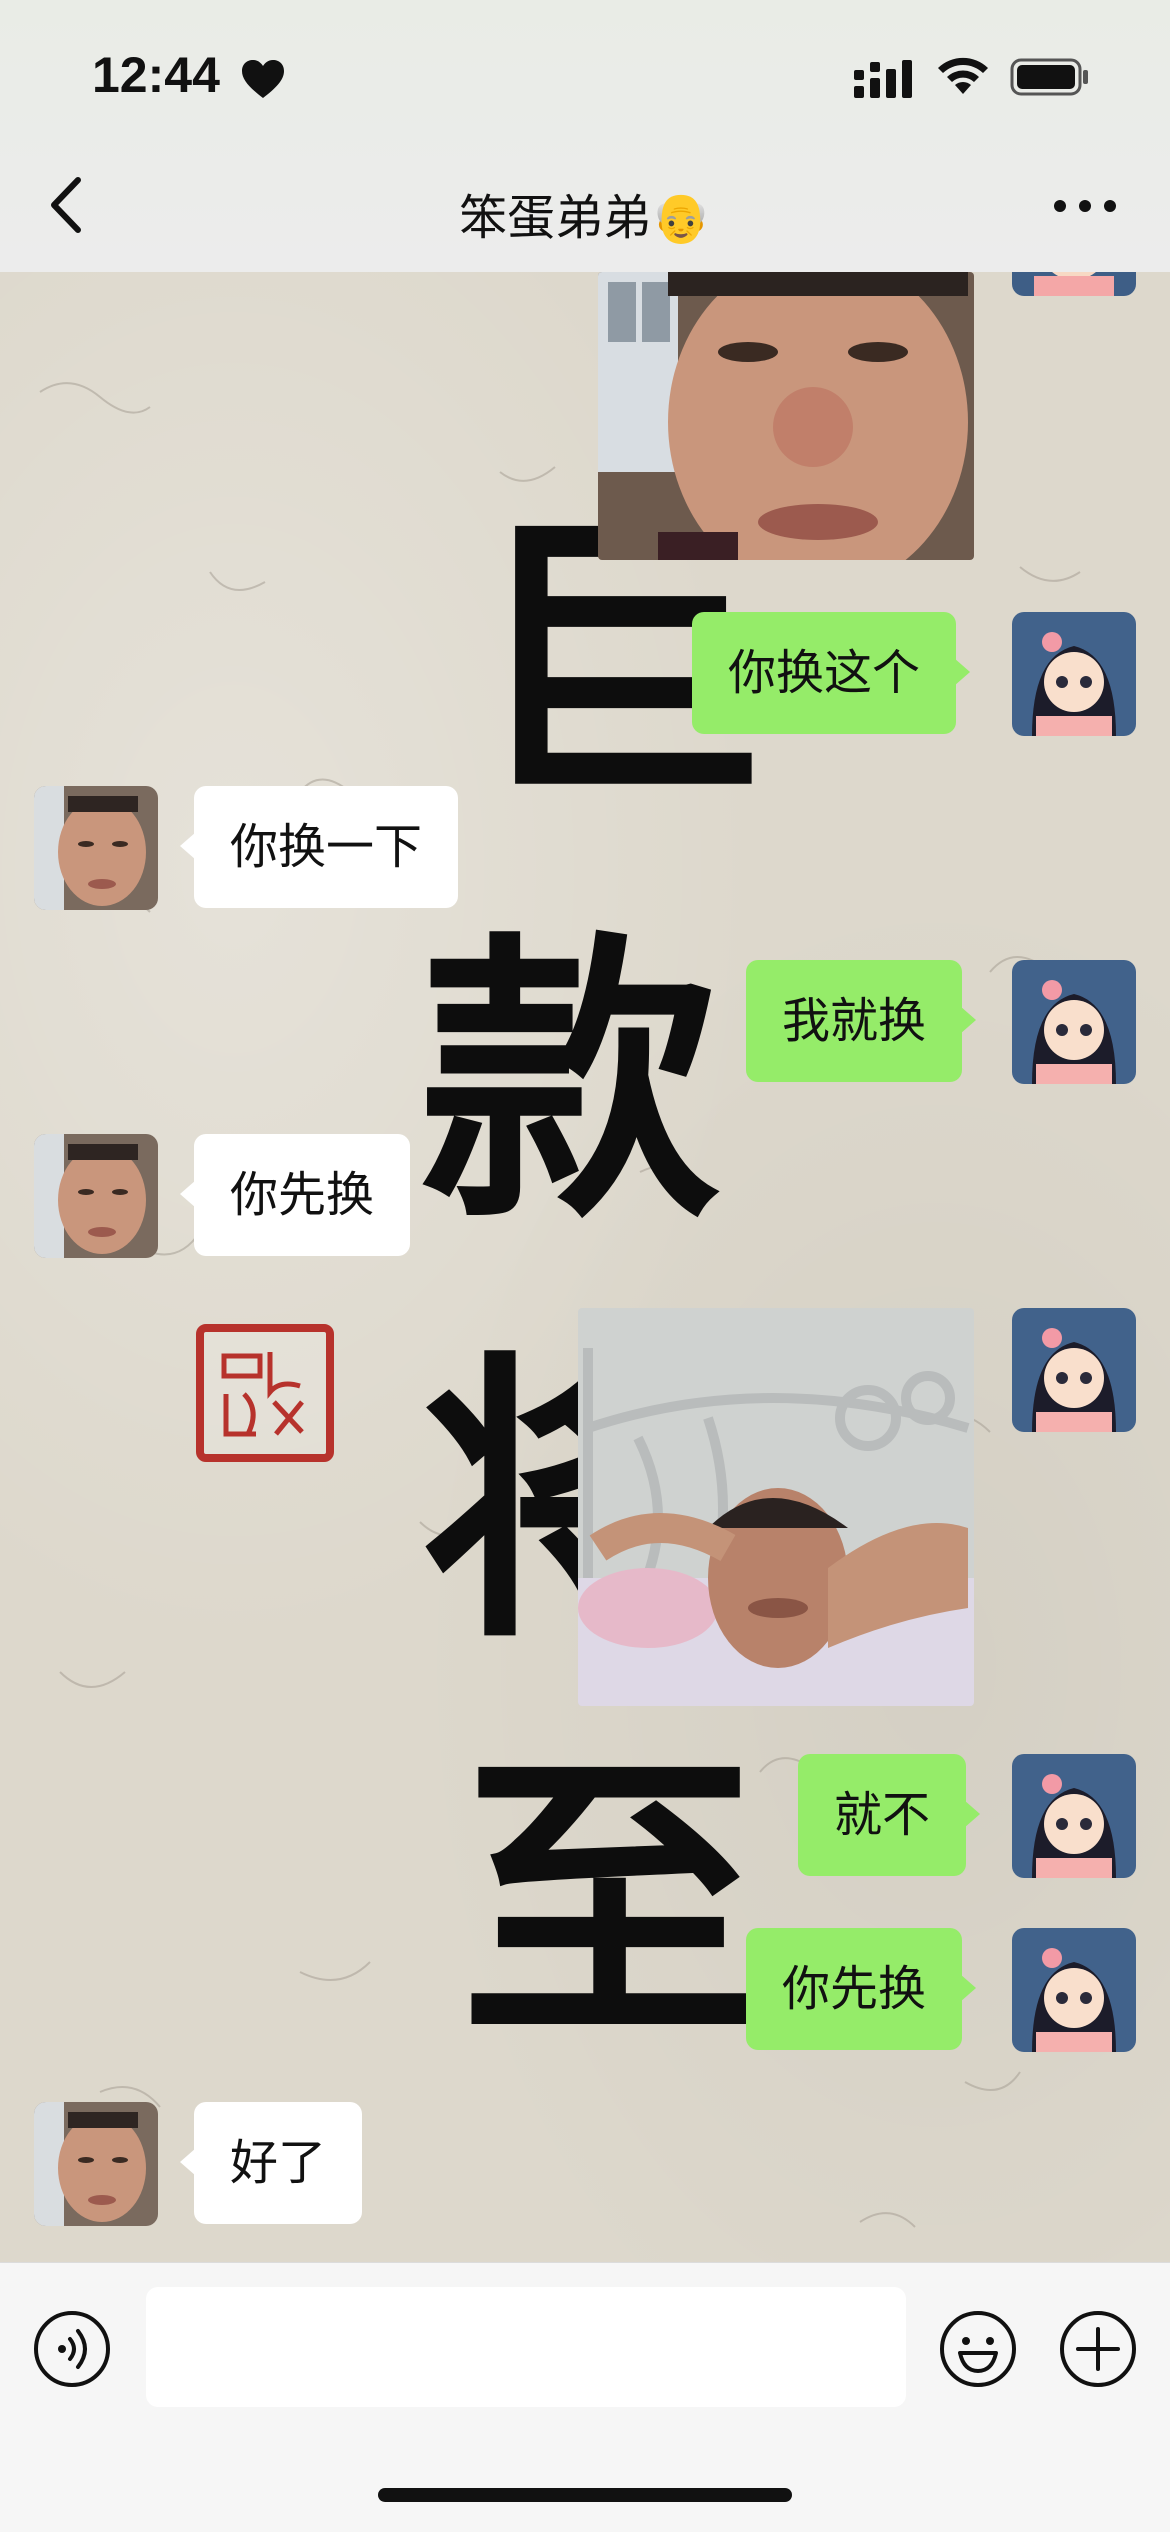 The image size is (1170, 2532). Describe the element at coordinates (786, 416) in the screenshot. I see `image-message-crying-man` at that location.